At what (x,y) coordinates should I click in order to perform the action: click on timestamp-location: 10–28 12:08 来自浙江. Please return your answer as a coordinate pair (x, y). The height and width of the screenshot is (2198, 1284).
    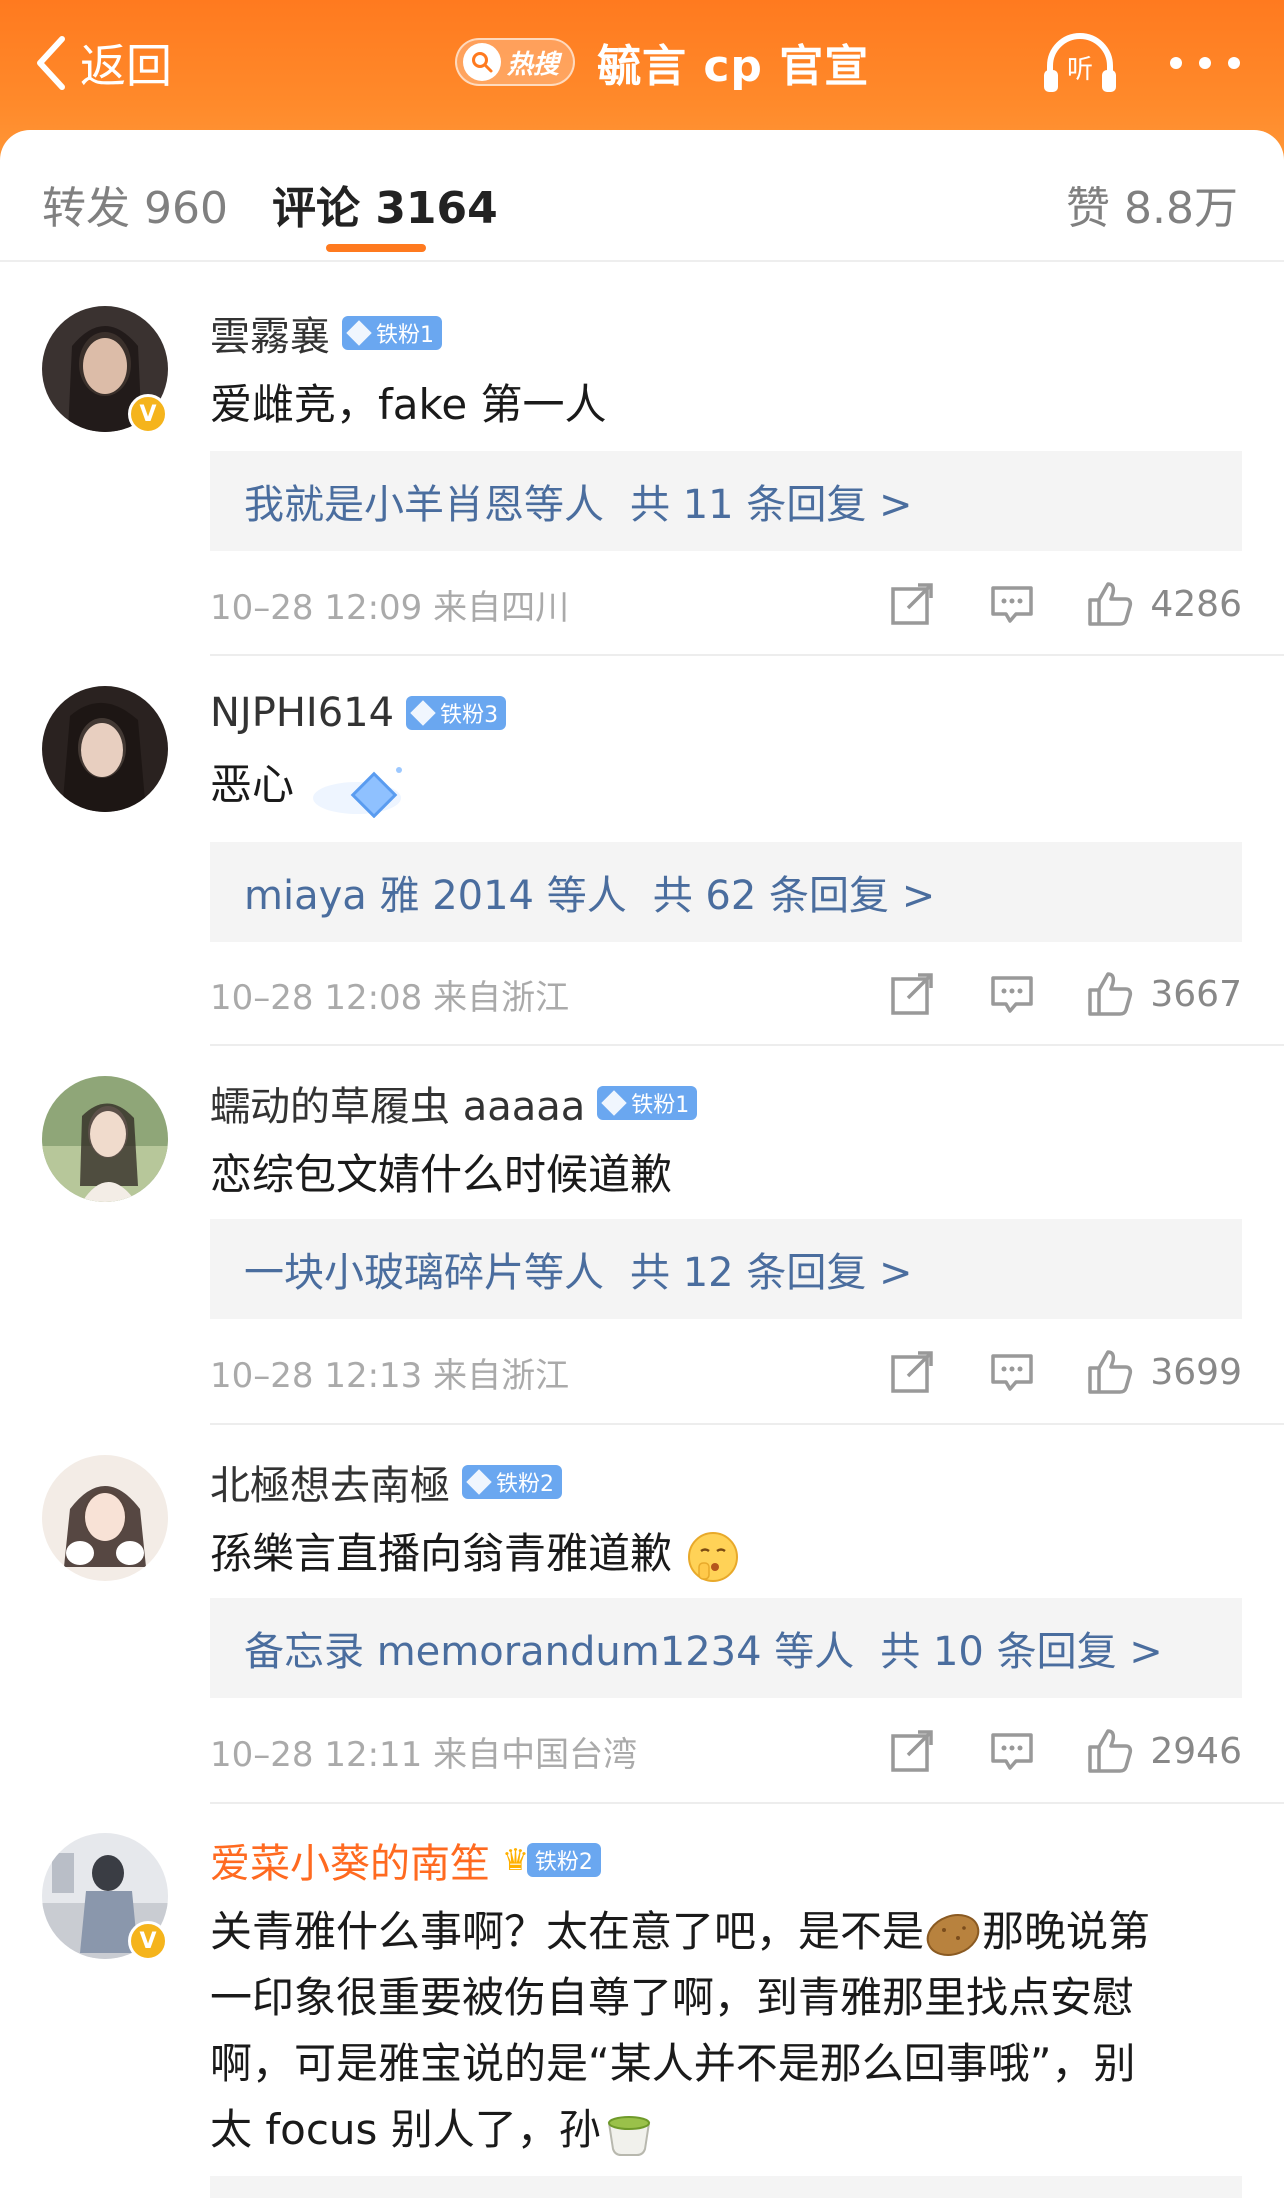
    Looking at the image, I should click on (390, 997).